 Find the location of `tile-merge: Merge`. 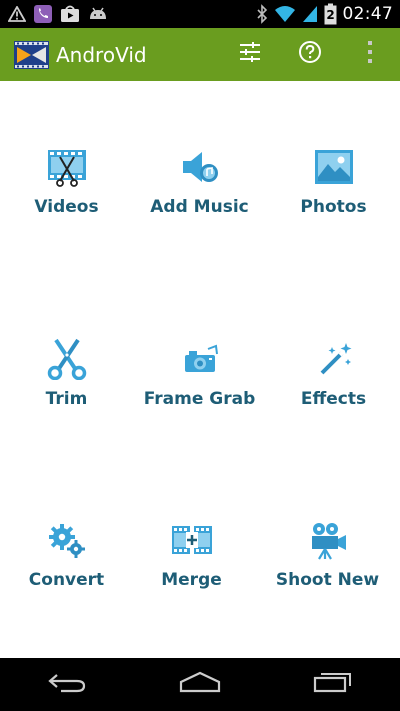

tile-merge: Merge is located at coordinates (191, 553).